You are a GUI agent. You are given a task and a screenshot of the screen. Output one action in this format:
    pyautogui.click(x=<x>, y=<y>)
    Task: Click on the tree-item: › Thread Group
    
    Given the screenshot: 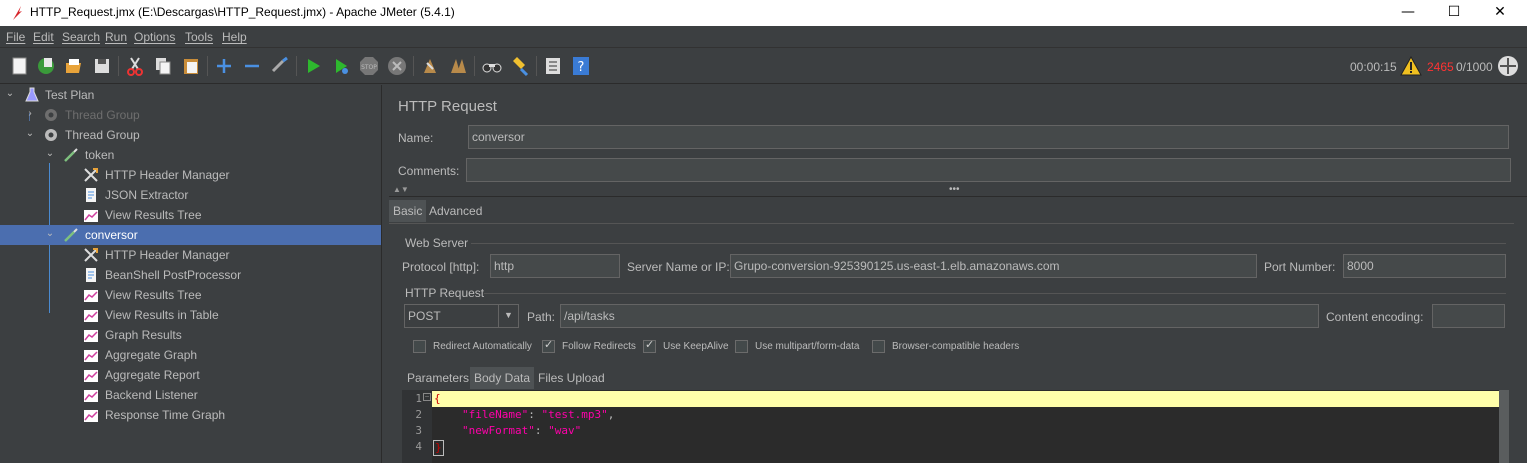 What is the action you would take?
    pyautogui.click(x=190, y=115)
    